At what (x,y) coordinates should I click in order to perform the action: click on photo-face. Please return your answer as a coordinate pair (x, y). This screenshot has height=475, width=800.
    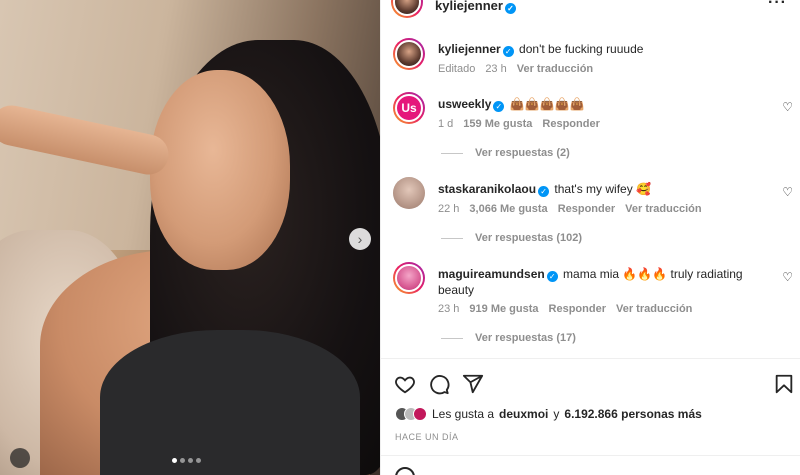
    Looking at the image, I should click on (220, 170).